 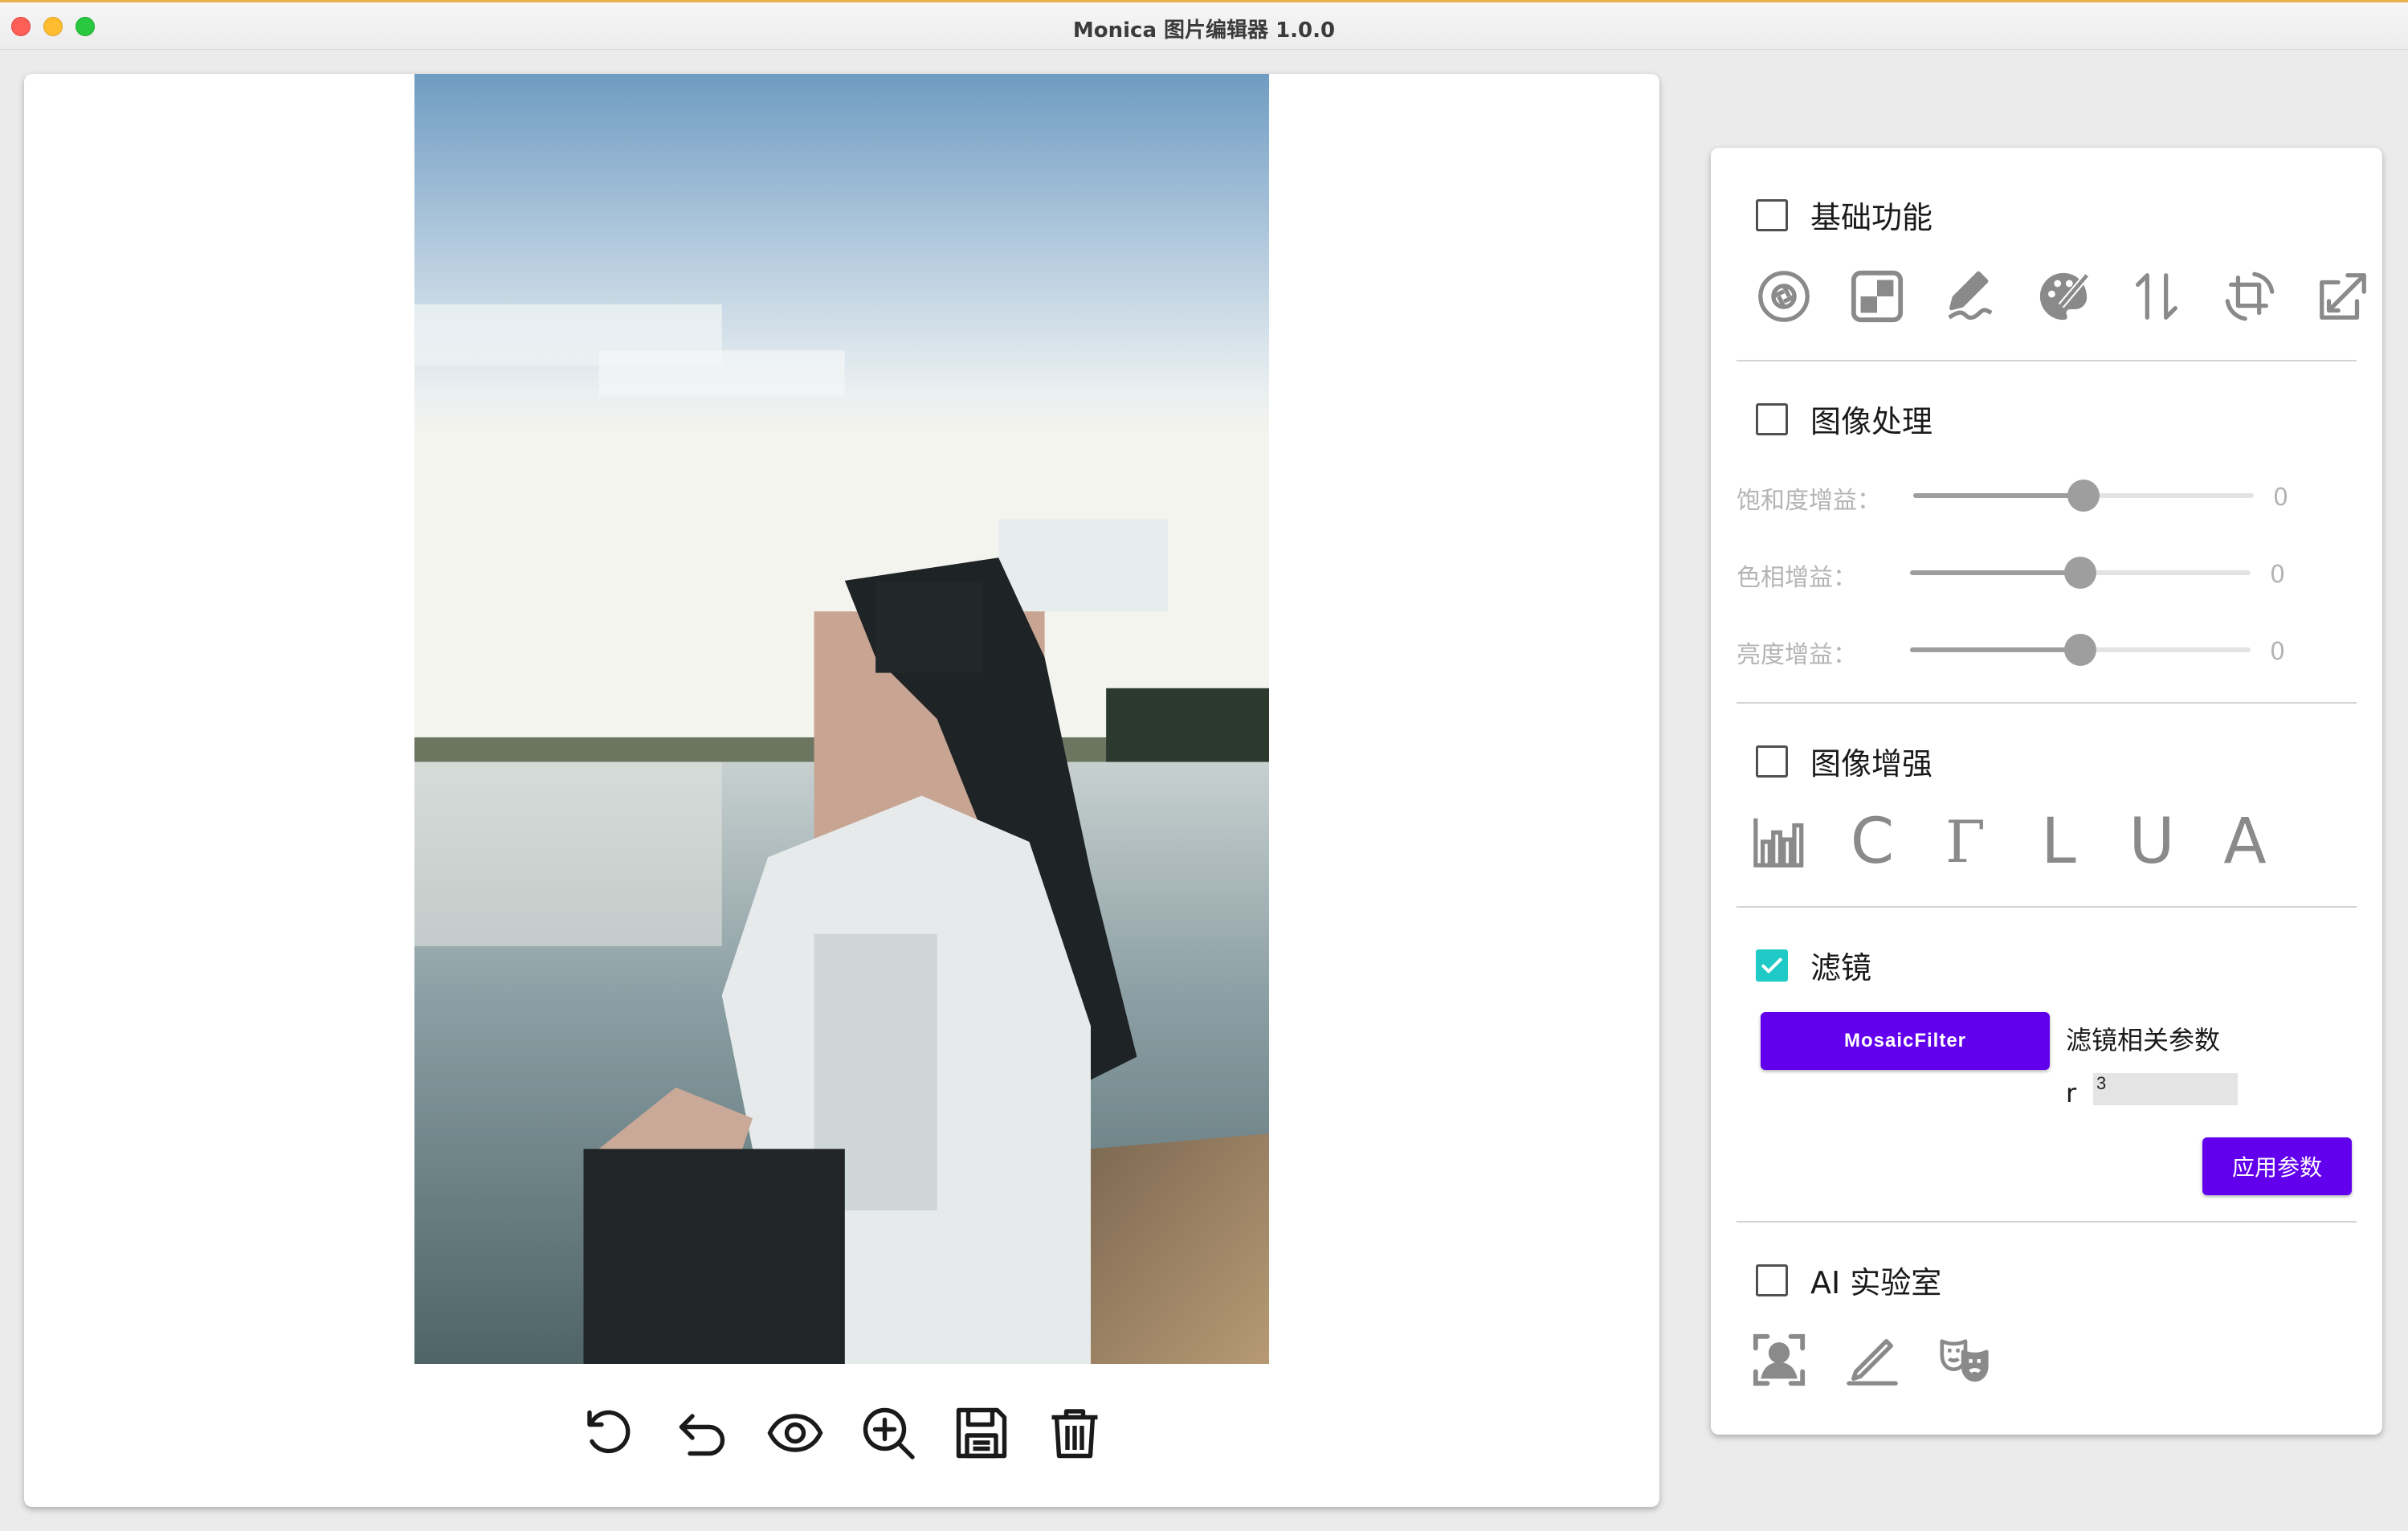 I want to click on section-filter-header: 滤镜, so click(x=1813, y=965).